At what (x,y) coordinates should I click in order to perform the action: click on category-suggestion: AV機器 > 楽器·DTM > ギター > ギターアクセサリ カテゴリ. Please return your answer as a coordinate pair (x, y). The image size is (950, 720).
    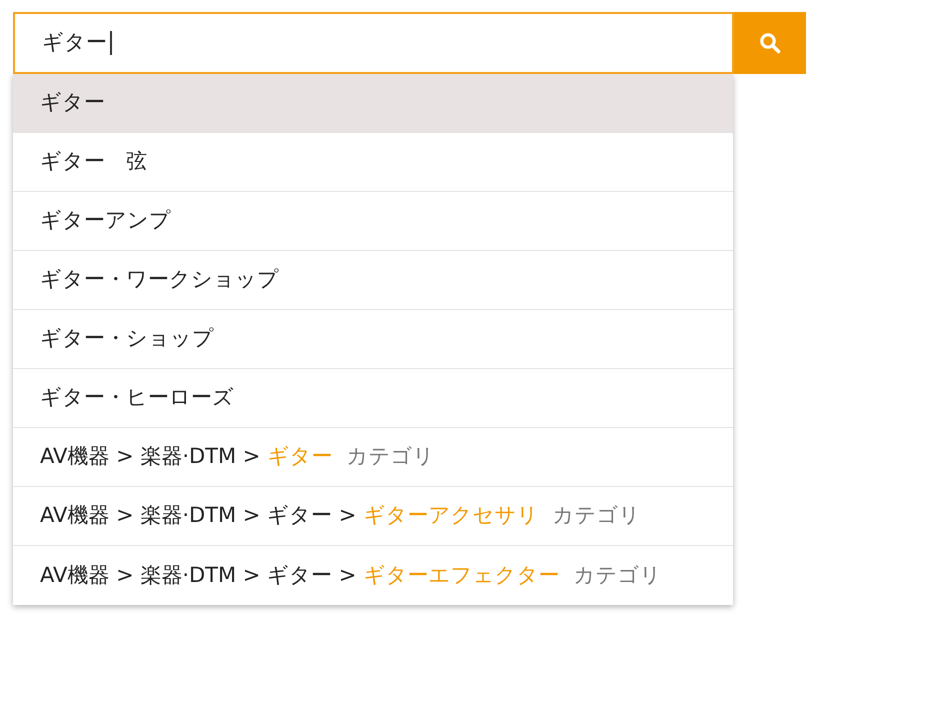
    Looking at the image, I should click on (373, 516).